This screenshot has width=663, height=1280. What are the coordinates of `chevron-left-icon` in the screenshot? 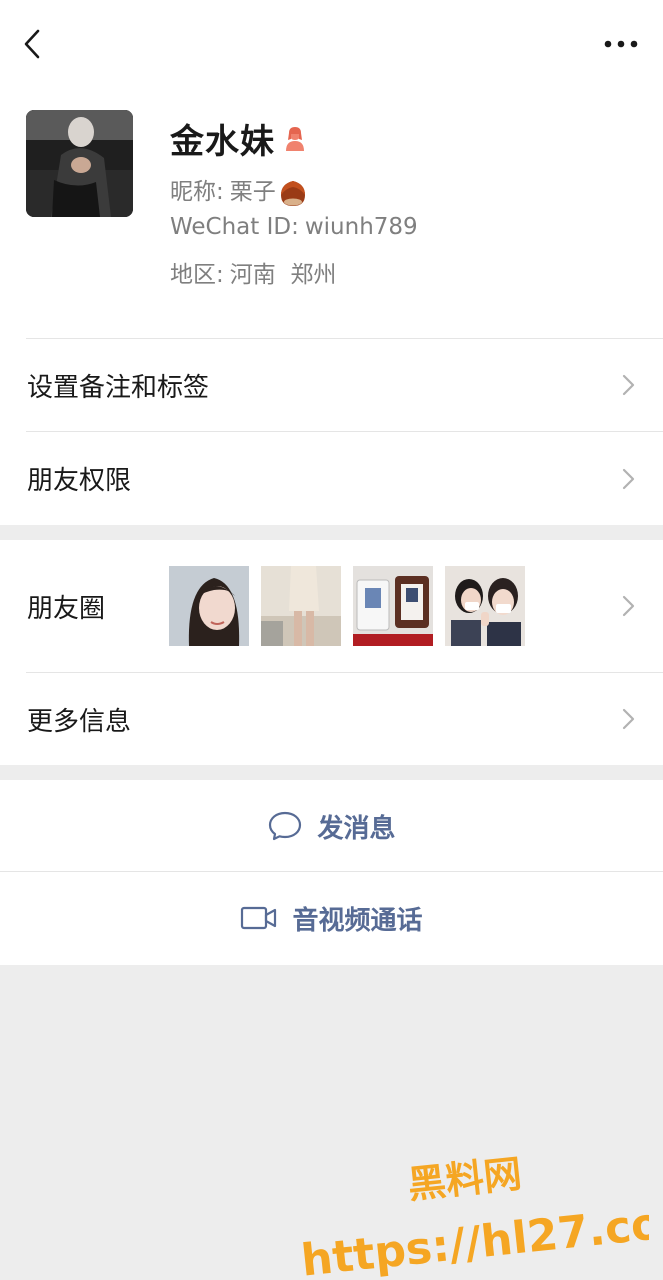 It's located at (32, 44).